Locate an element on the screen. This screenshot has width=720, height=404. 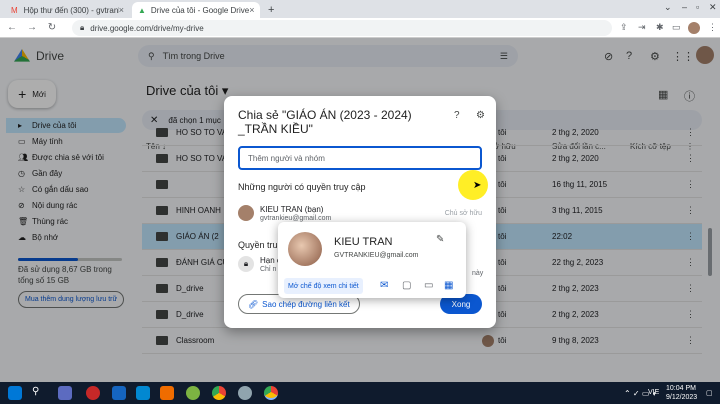
tab-title: Drive của tôi - Google Drive is located at coordinates (200, 10).